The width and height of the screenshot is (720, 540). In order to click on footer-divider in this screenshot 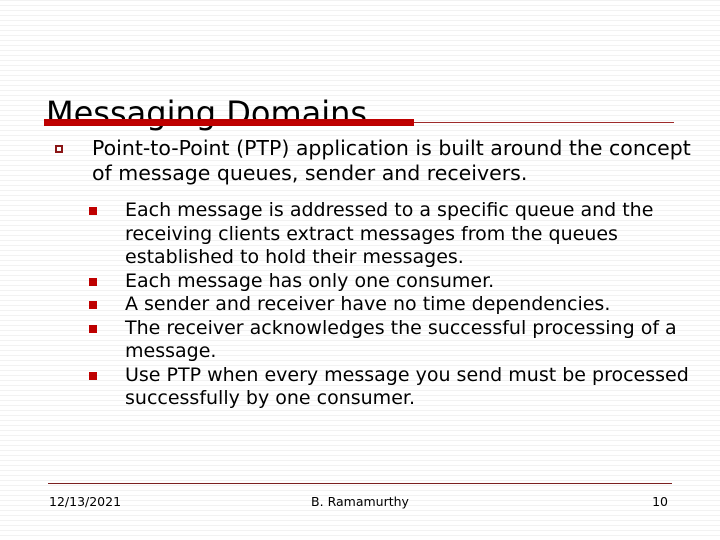, I will do `click(360, 483)`.